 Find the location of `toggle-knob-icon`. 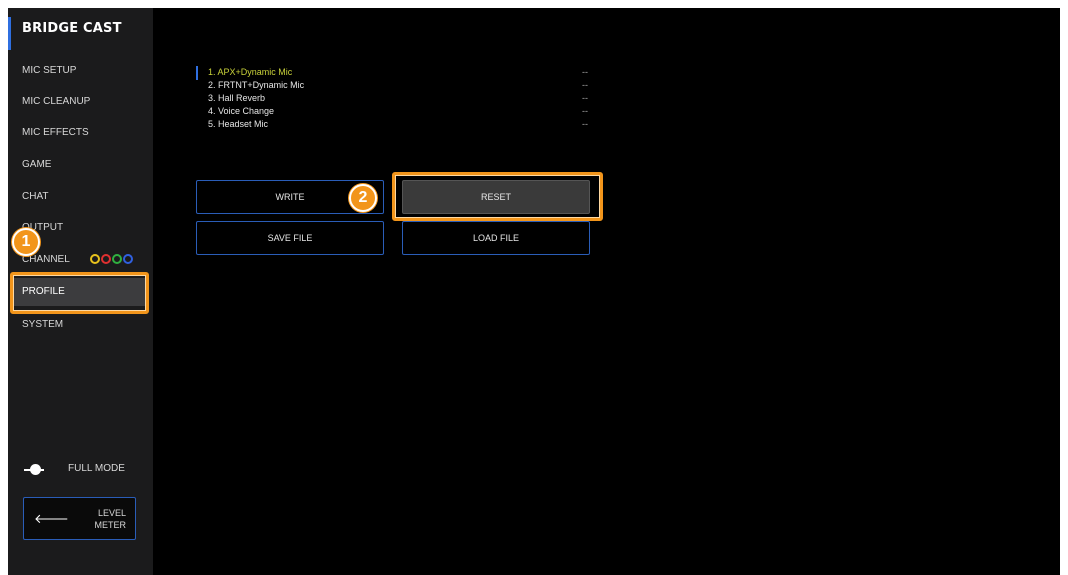

toggle-knob-icon is located at coordinates (35, 469).